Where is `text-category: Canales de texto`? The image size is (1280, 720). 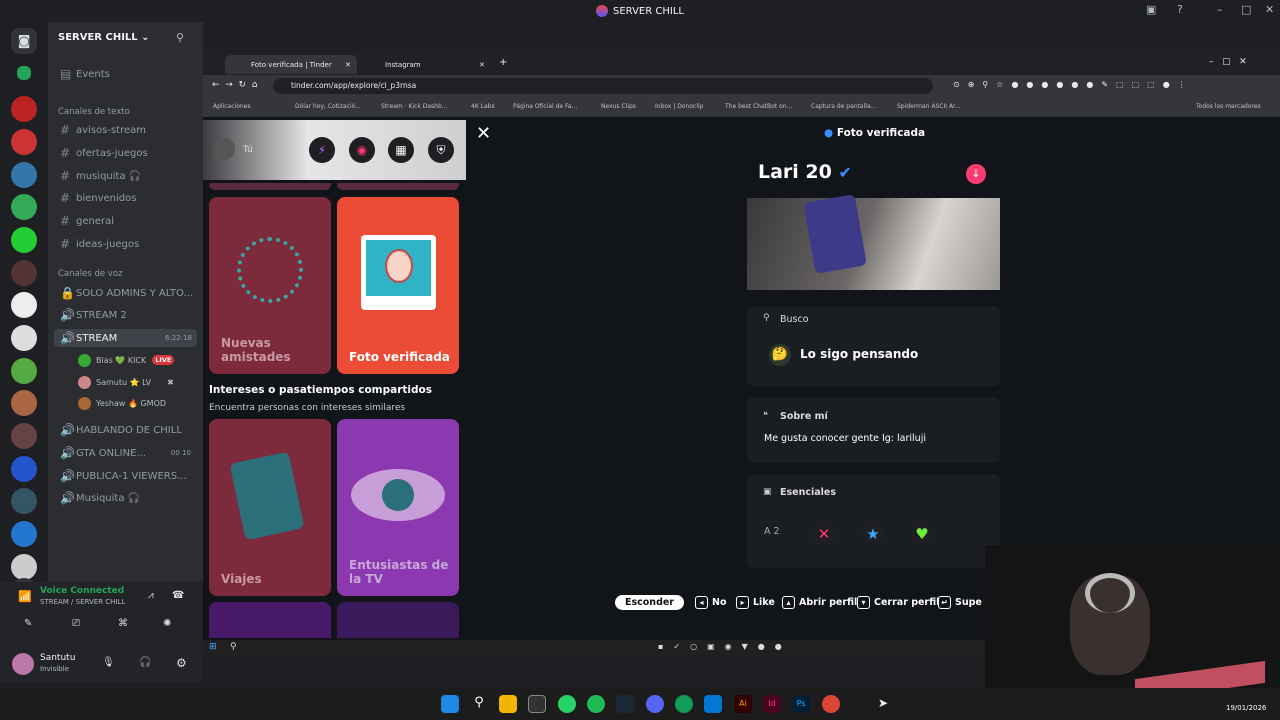 text-category: Canales de texto is located at coordinates (94, 112).